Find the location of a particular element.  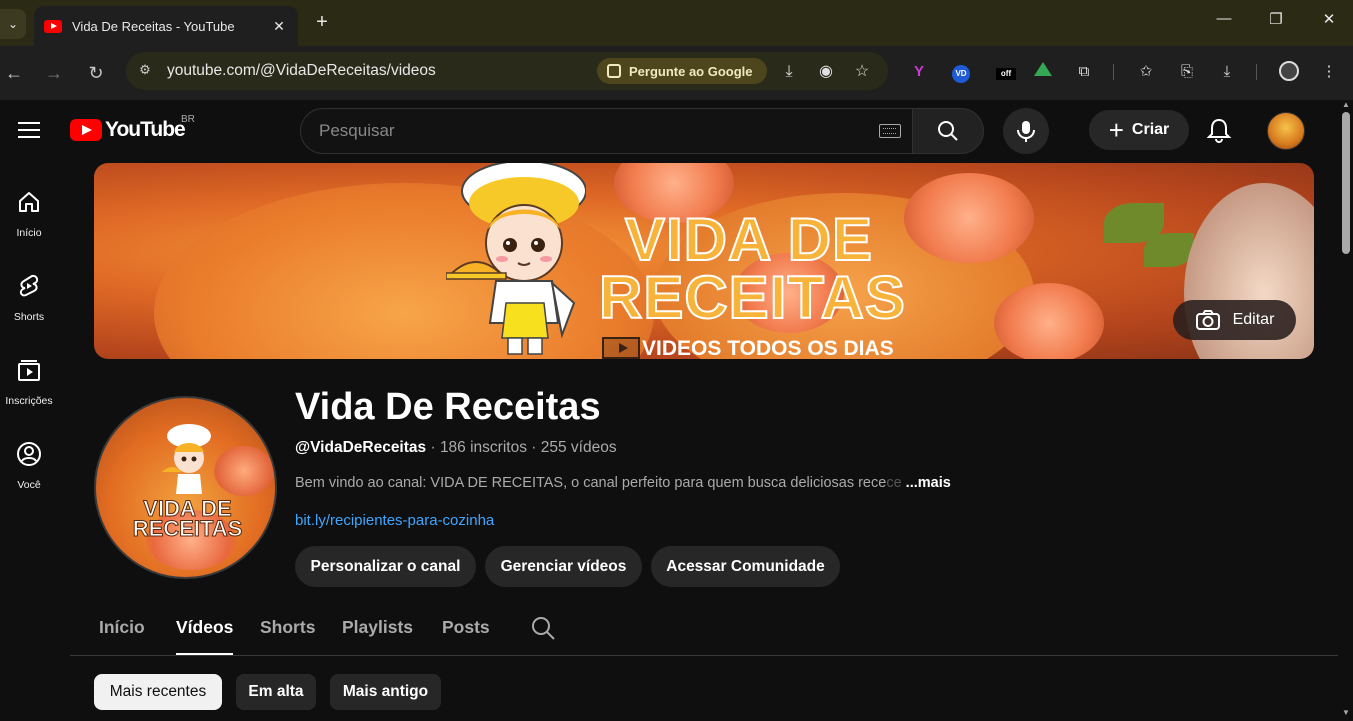

translate-icon: ⎘ is located at coordinates (1187, 72).